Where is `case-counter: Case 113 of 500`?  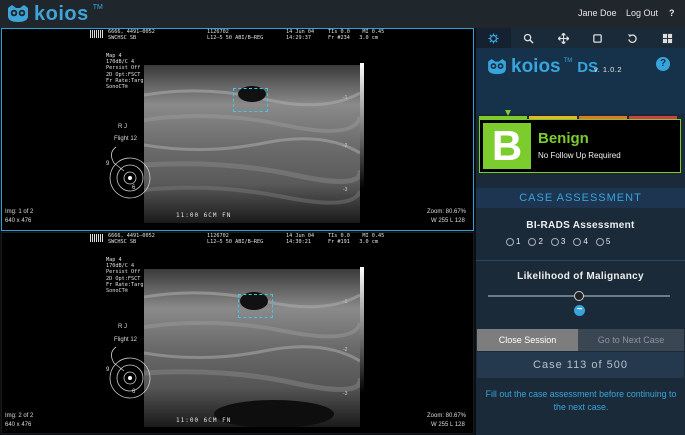 case-counter: Case 113 of 500 is located at coordinates (580, 365).